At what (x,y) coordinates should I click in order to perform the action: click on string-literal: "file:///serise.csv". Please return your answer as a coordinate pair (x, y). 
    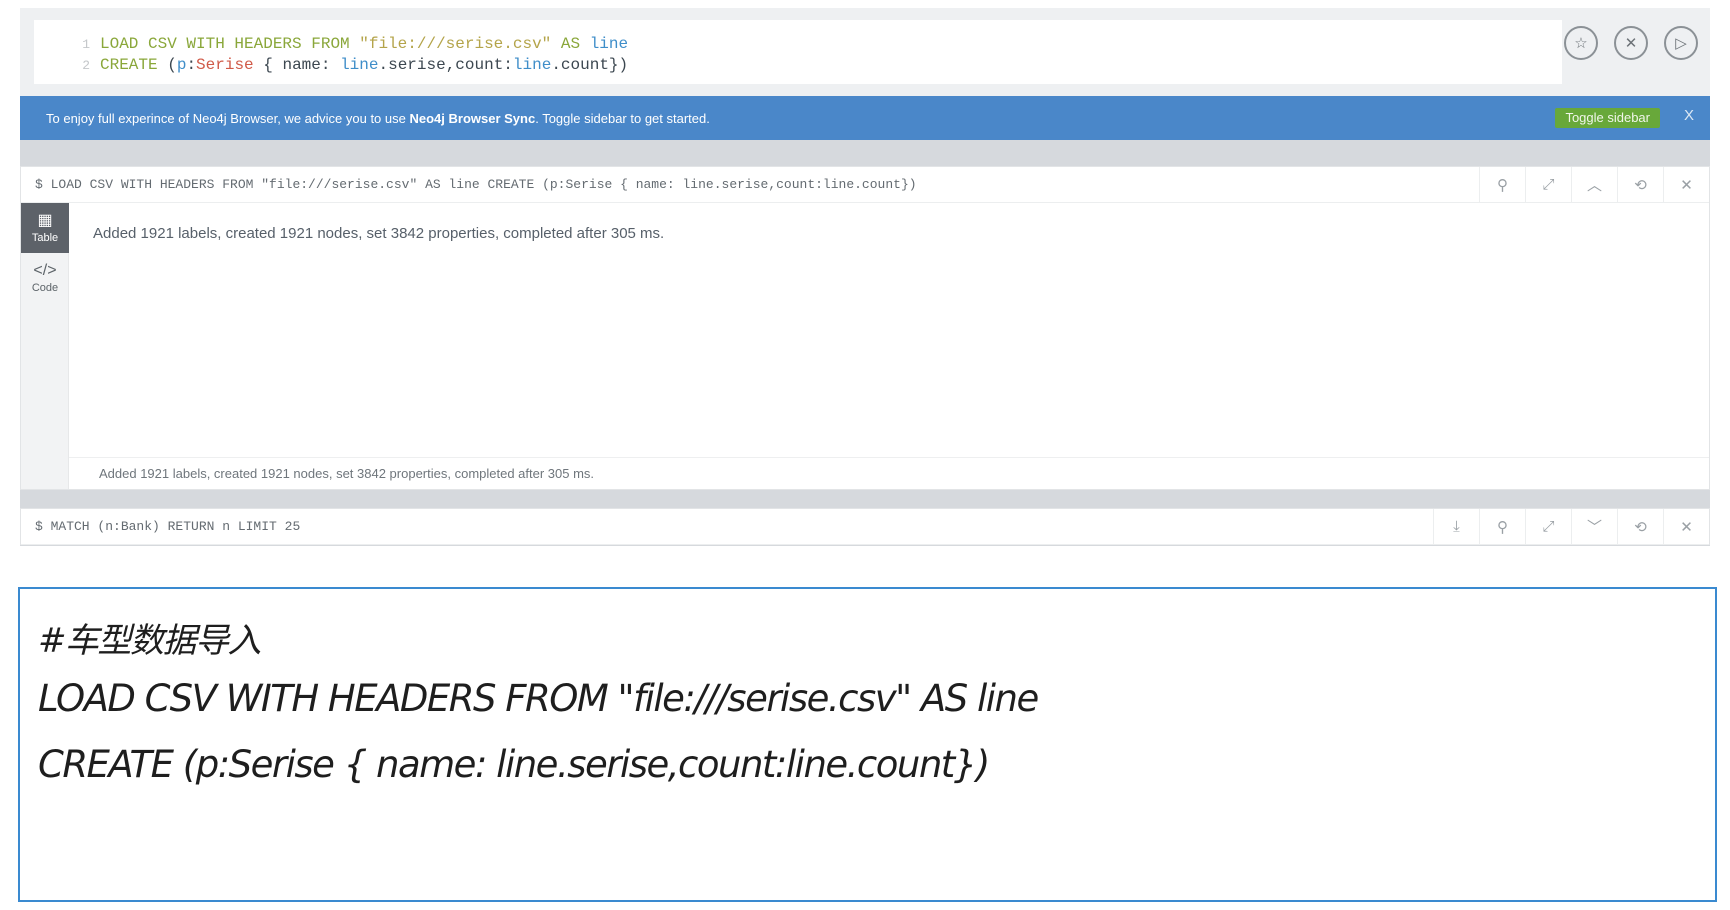
    Looking at the image, I should click on (455, 44).